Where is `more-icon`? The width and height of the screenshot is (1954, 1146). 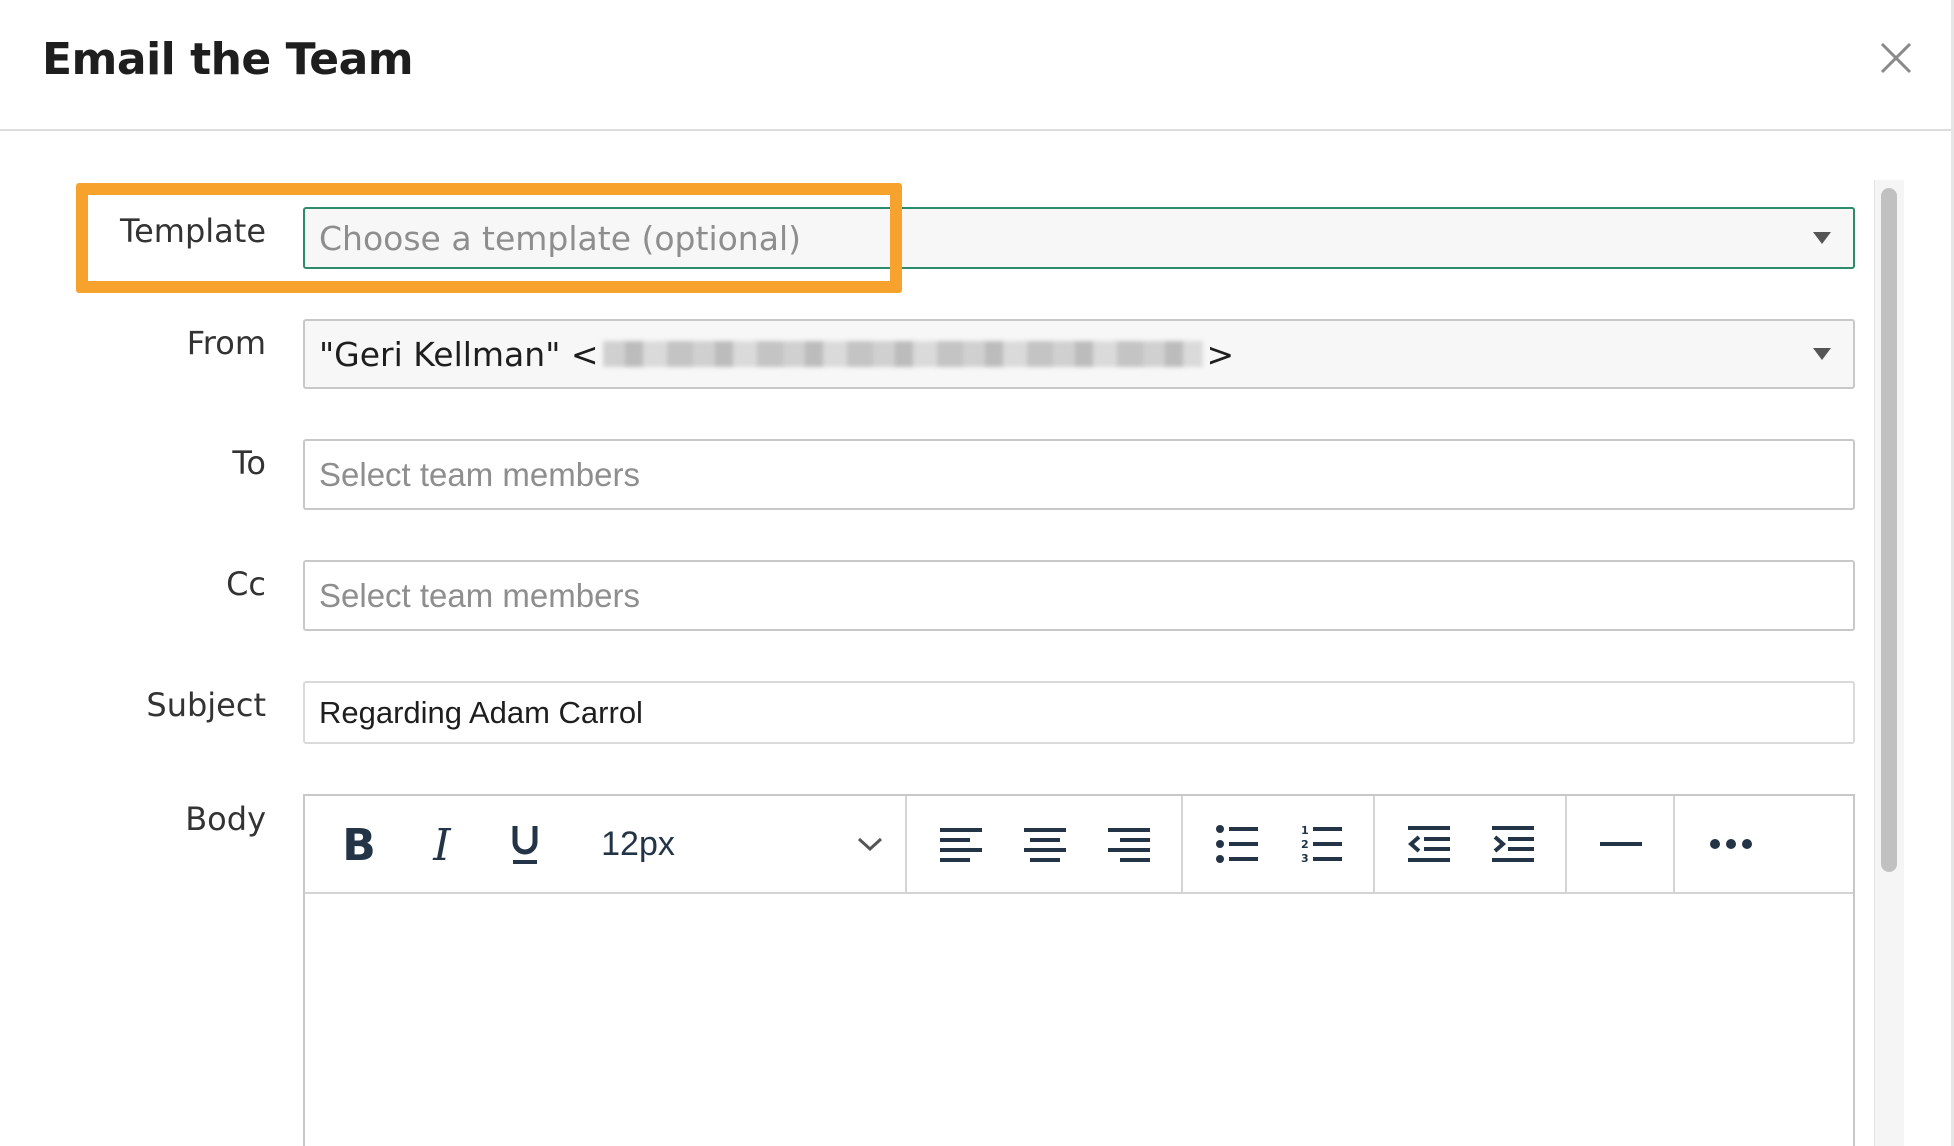 more-icon is located at coordinates (1731, 844).